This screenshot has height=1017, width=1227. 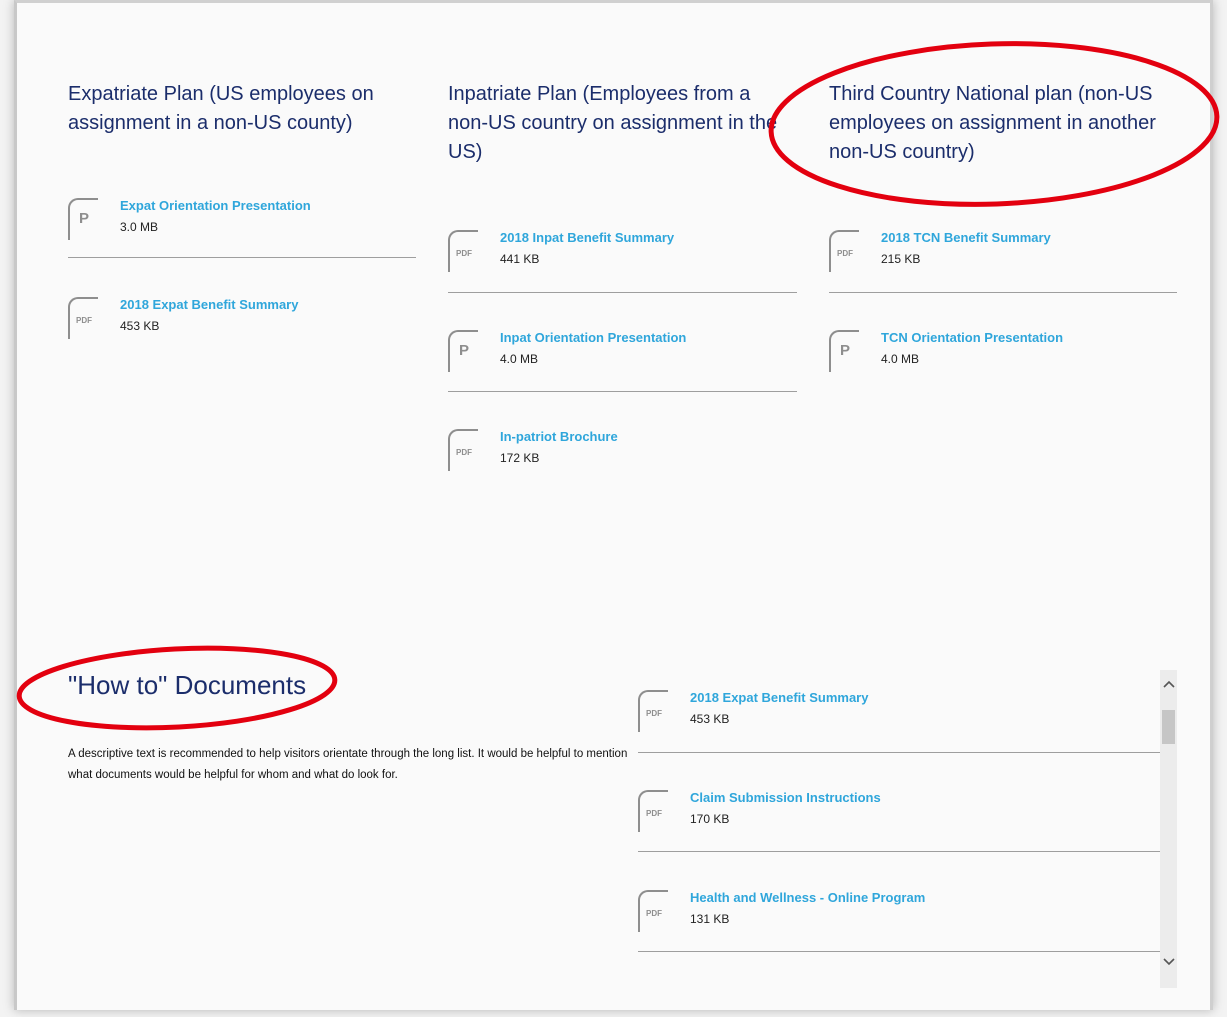 What do you see at coordinates (623, 358) in the screenshot?
I see `doc-inpat-orientation: P Inpat Orientation Presentation 4.0 MB` at bounding box center [623, 358].